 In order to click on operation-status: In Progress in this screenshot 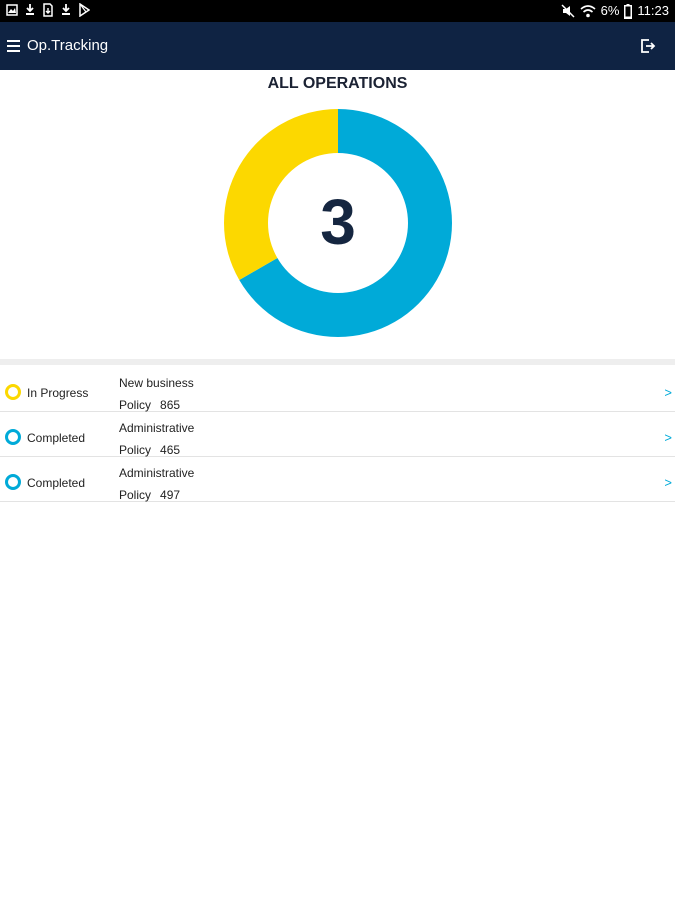, I will do `click(58, 393)`.